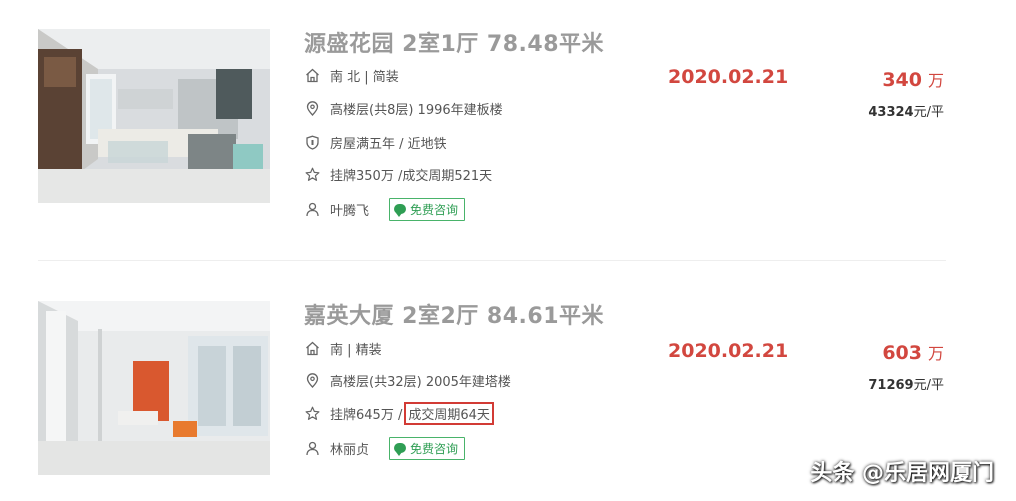  I want to click on listing-info-row: 挂牌350万 / 成交周期521天, so click(398, 174).